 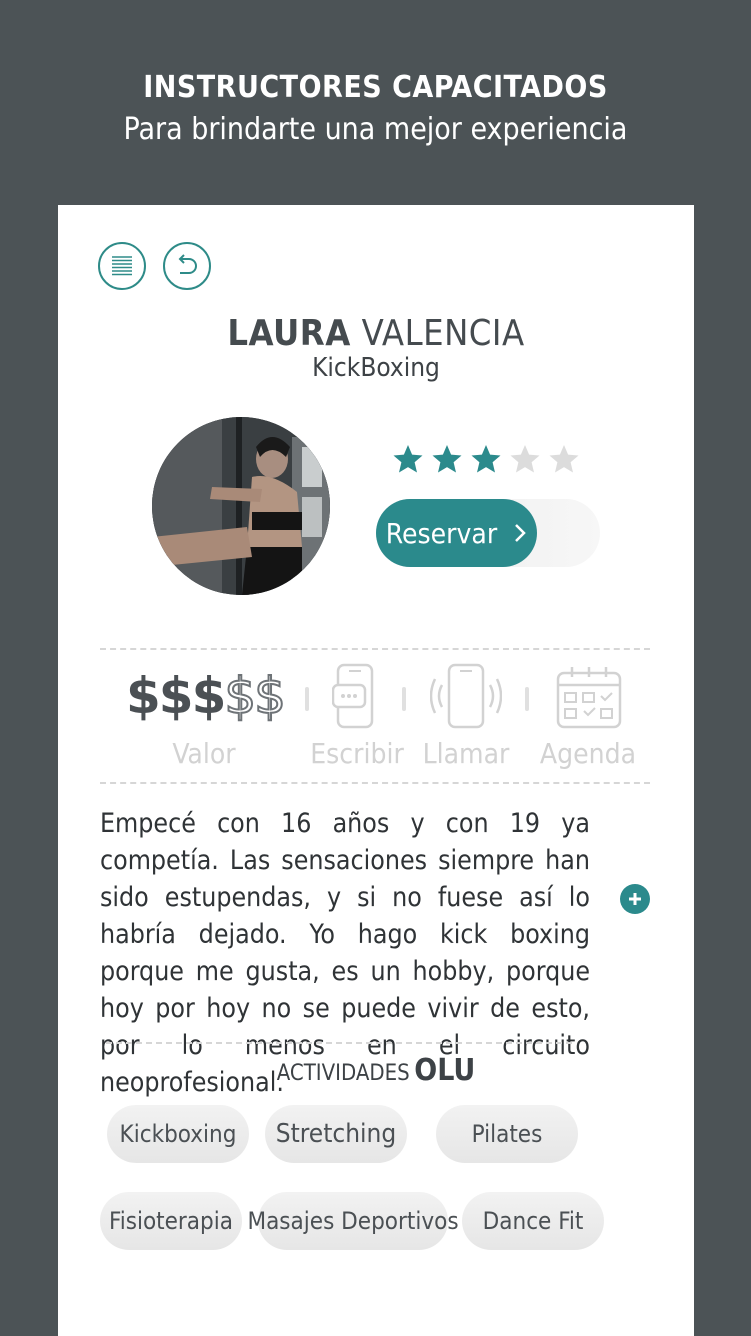 I want to click on header-title: INSTRUCTORES CAPACITADOS, so click(x=375, y=87).